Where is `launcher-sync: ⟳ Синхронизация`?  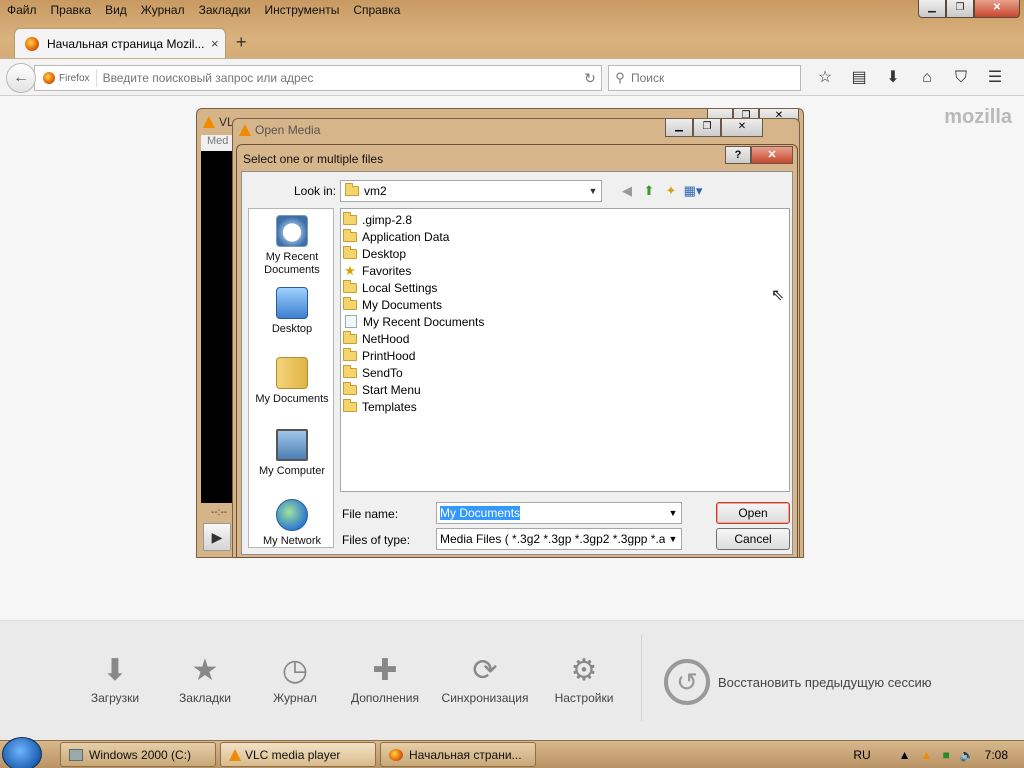
launcher-sync: ⟳ Синхронизация is located at coordinates (485, 678).